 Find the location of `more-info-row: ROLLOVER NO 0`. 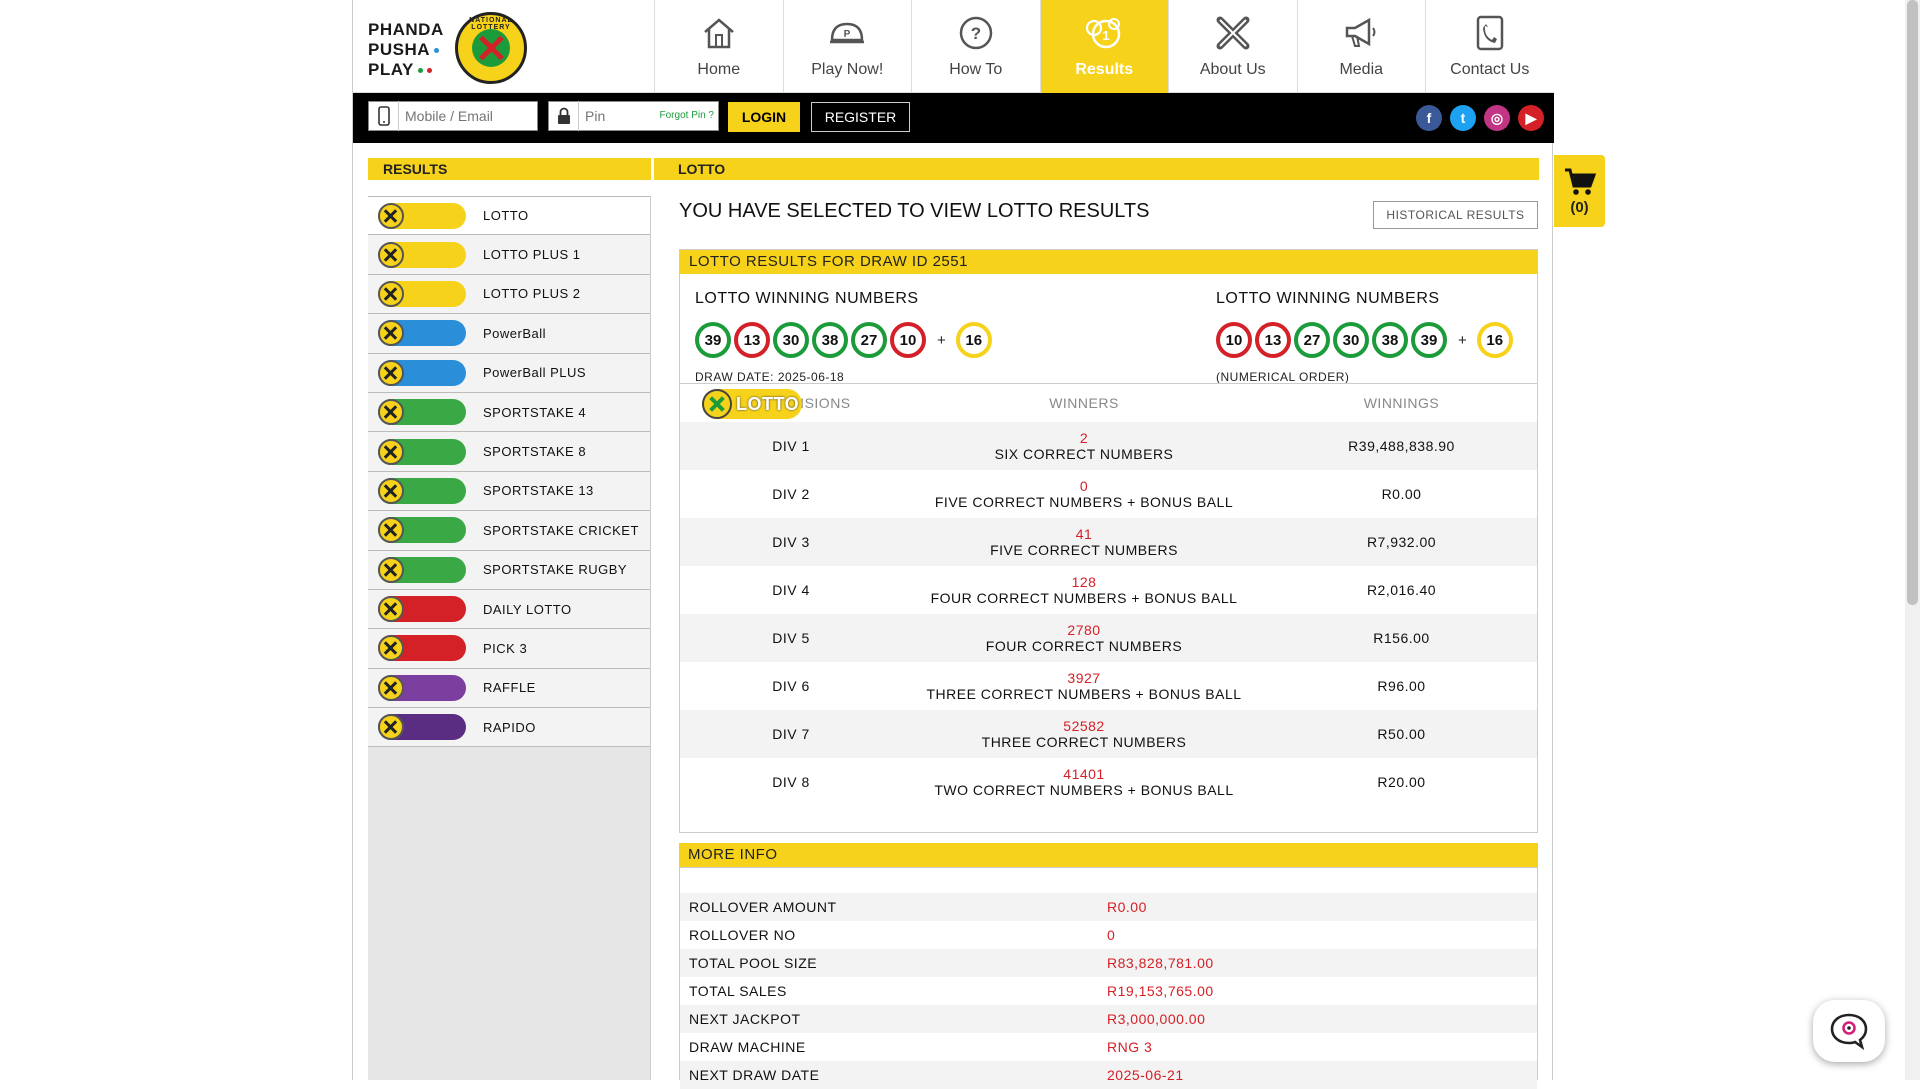

more-info-row: ROLLOVER NO 0 is located at coordinates (1108, 935).